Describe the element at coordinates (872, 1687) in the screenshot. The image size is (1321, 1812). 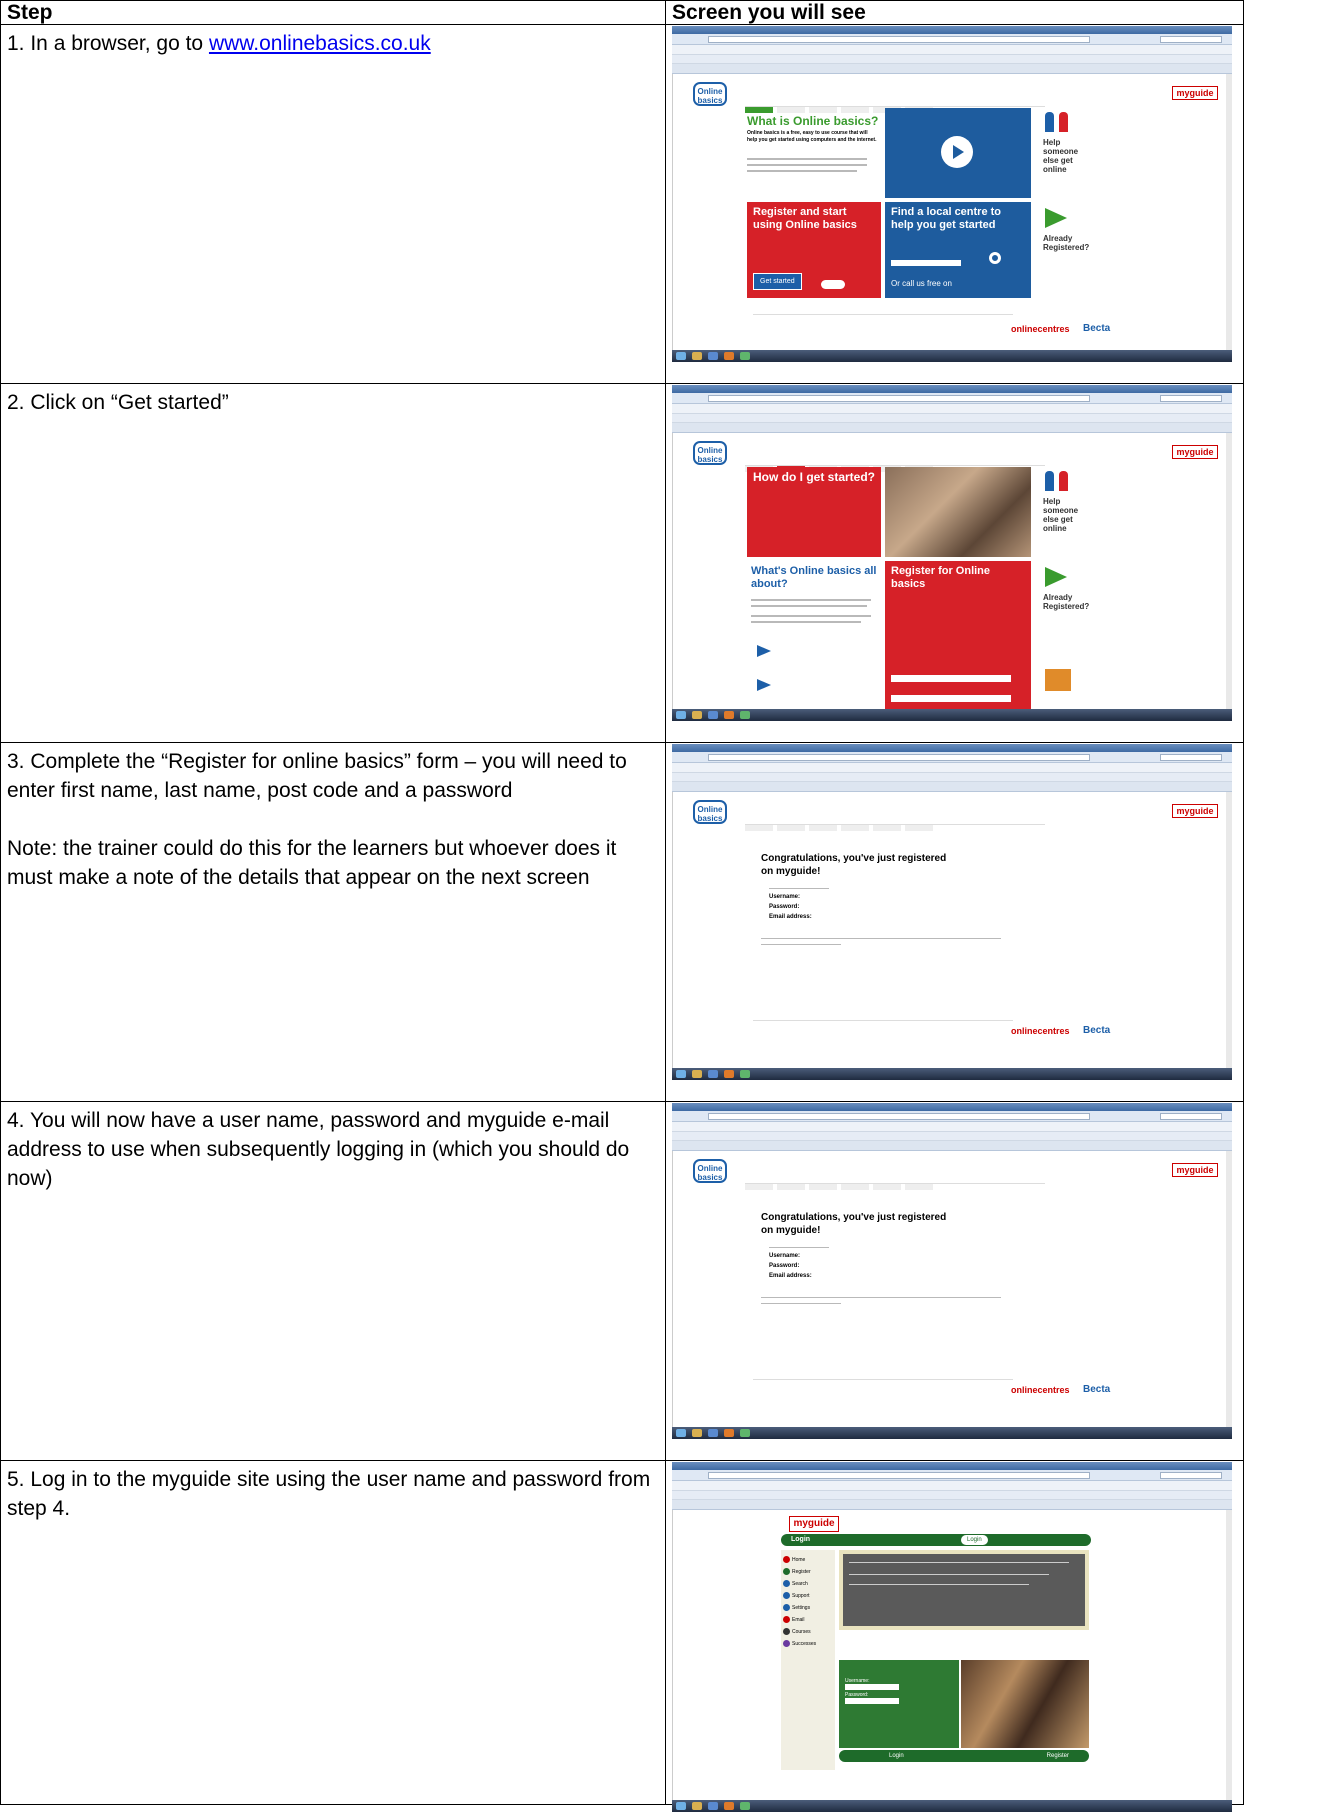
I see `username-input` at that location.